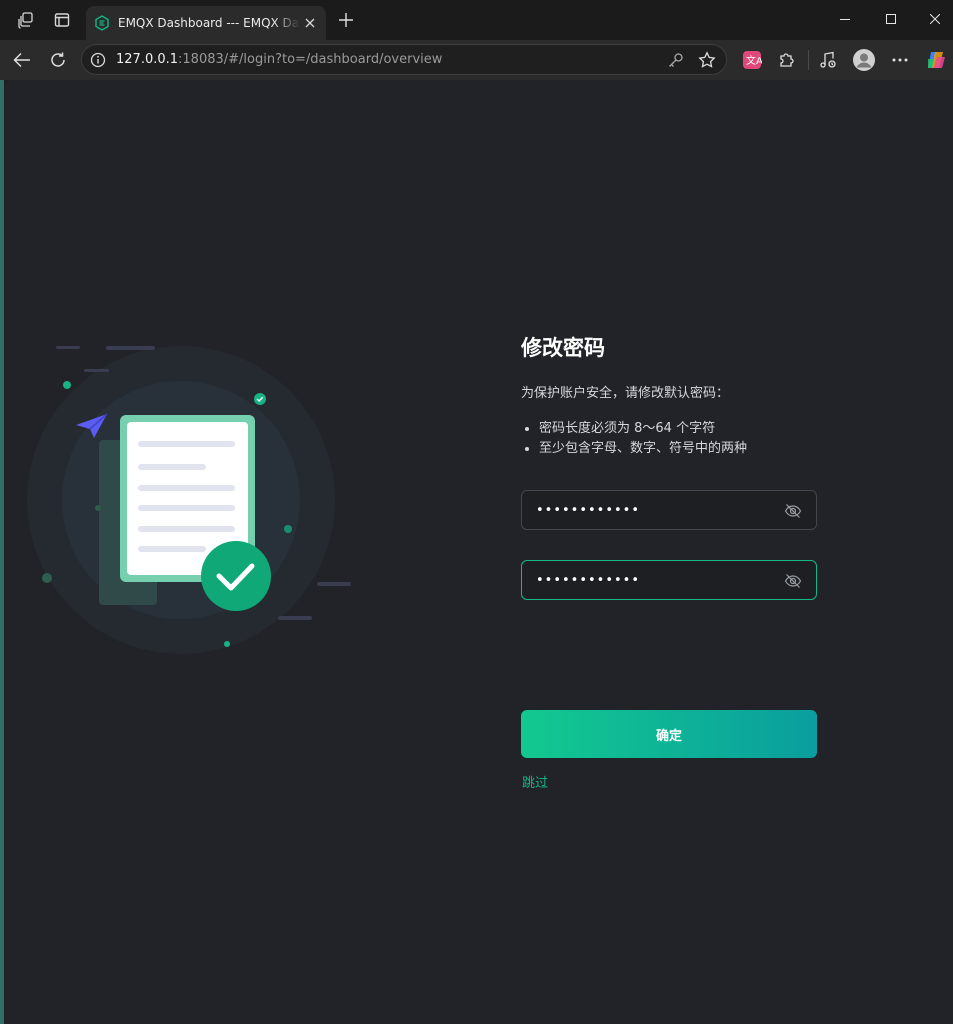 Image resolution: width=953 pixels, height=1024 pixels. I want to click on tab-title: EMQX Dashboard --- EMQX Dashboard, so click(209, 23).